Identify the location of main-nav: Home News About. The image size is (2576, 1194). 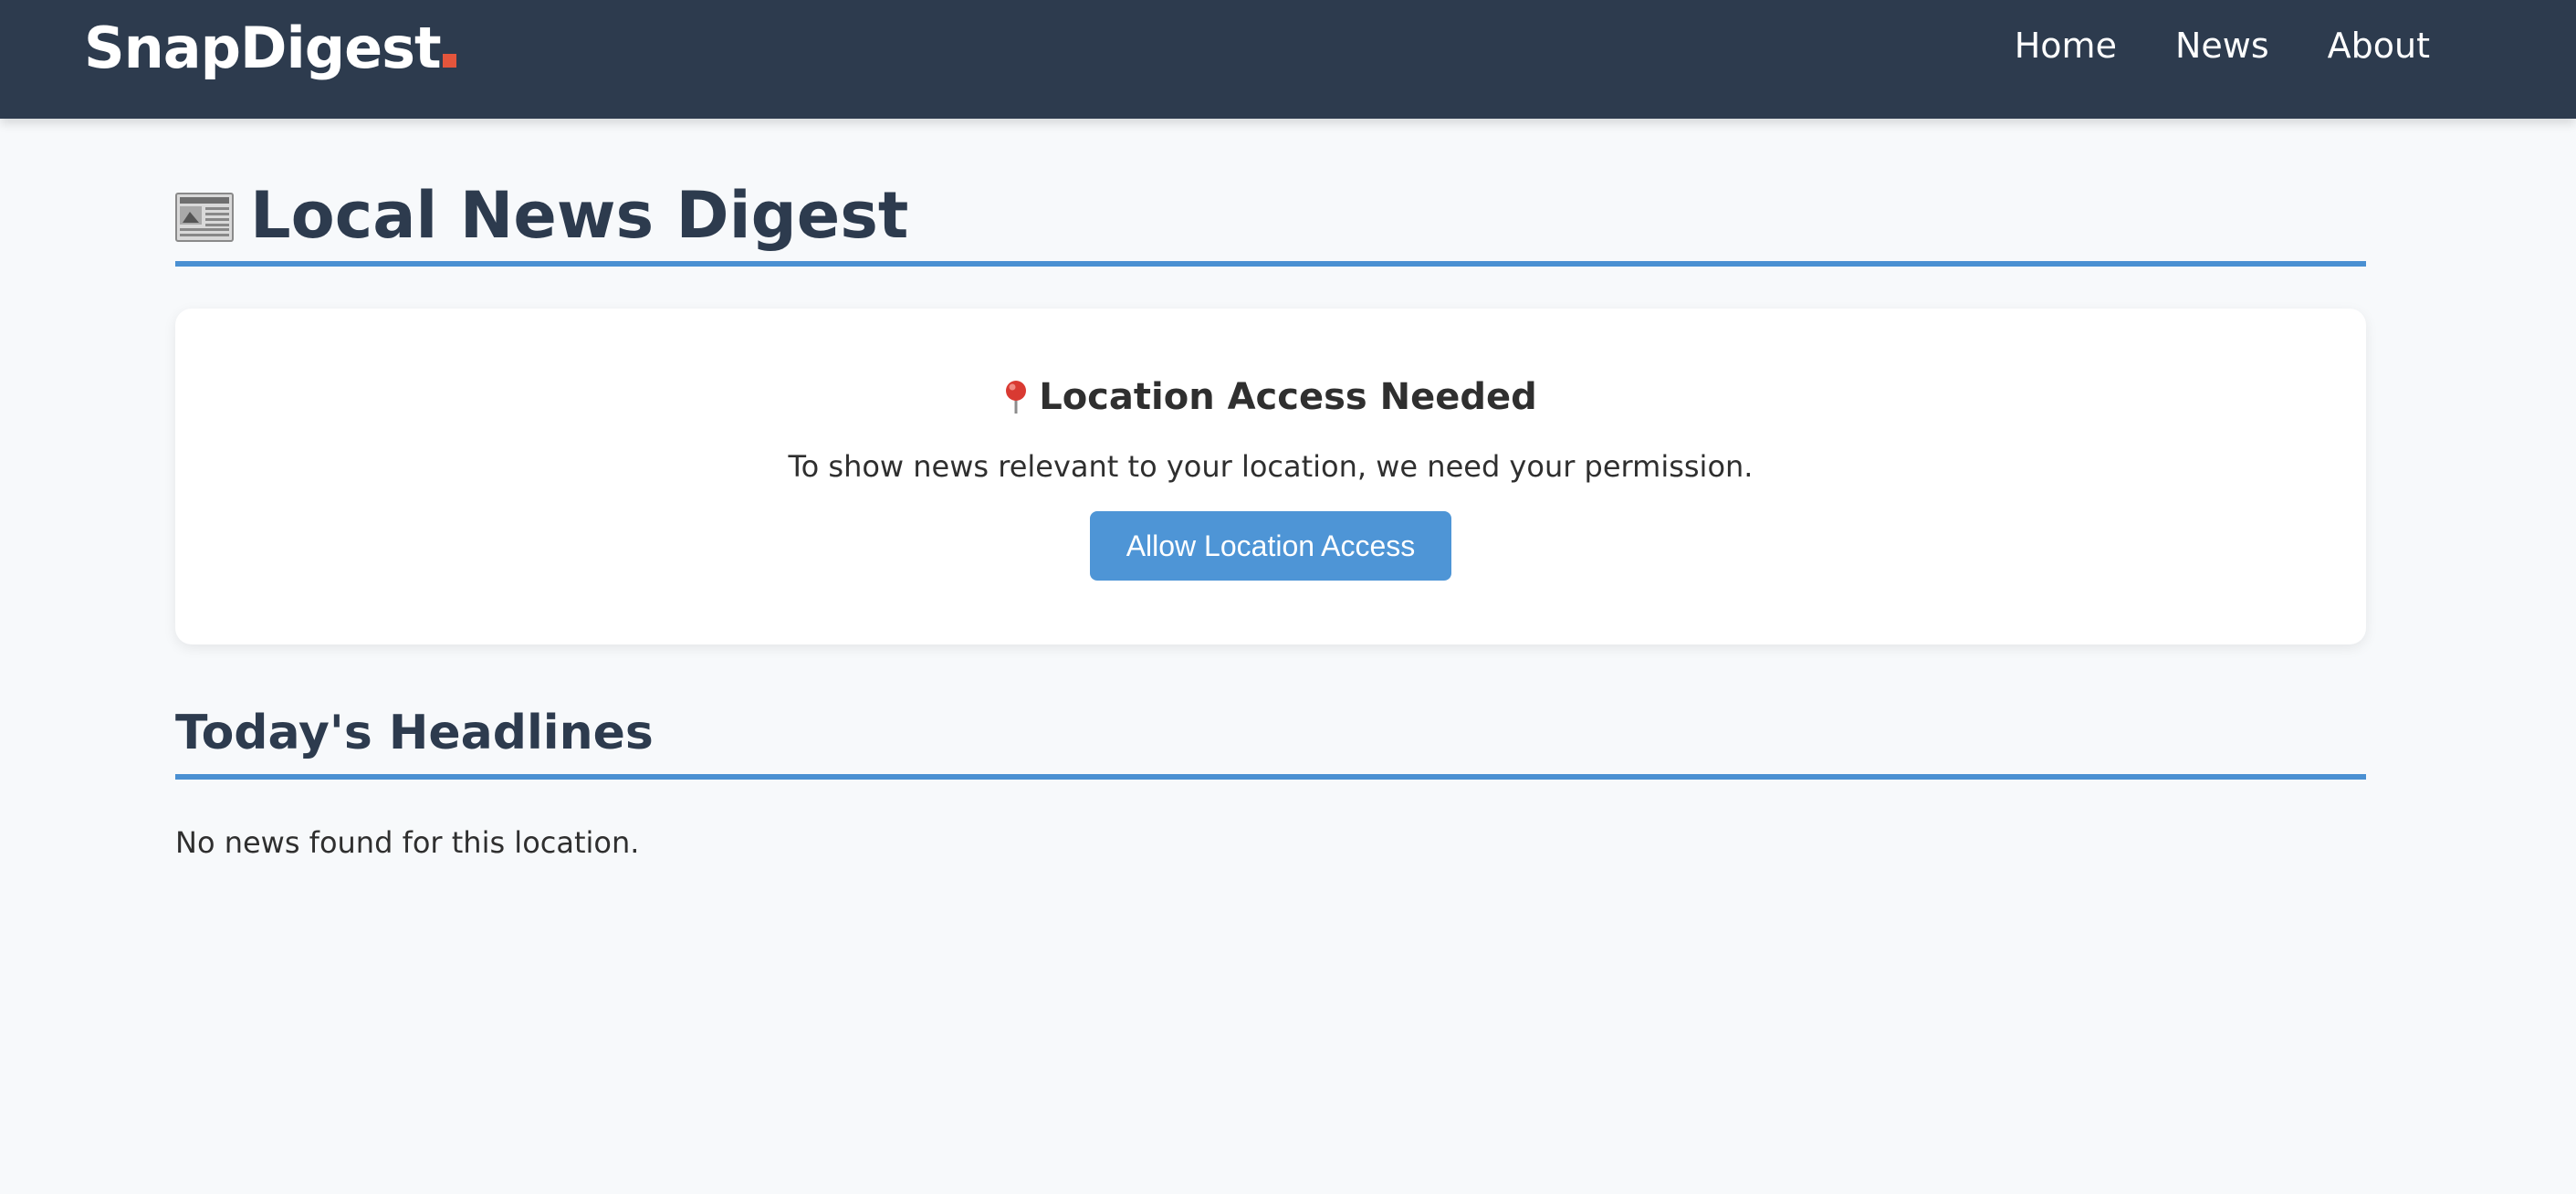
(2222, 46).